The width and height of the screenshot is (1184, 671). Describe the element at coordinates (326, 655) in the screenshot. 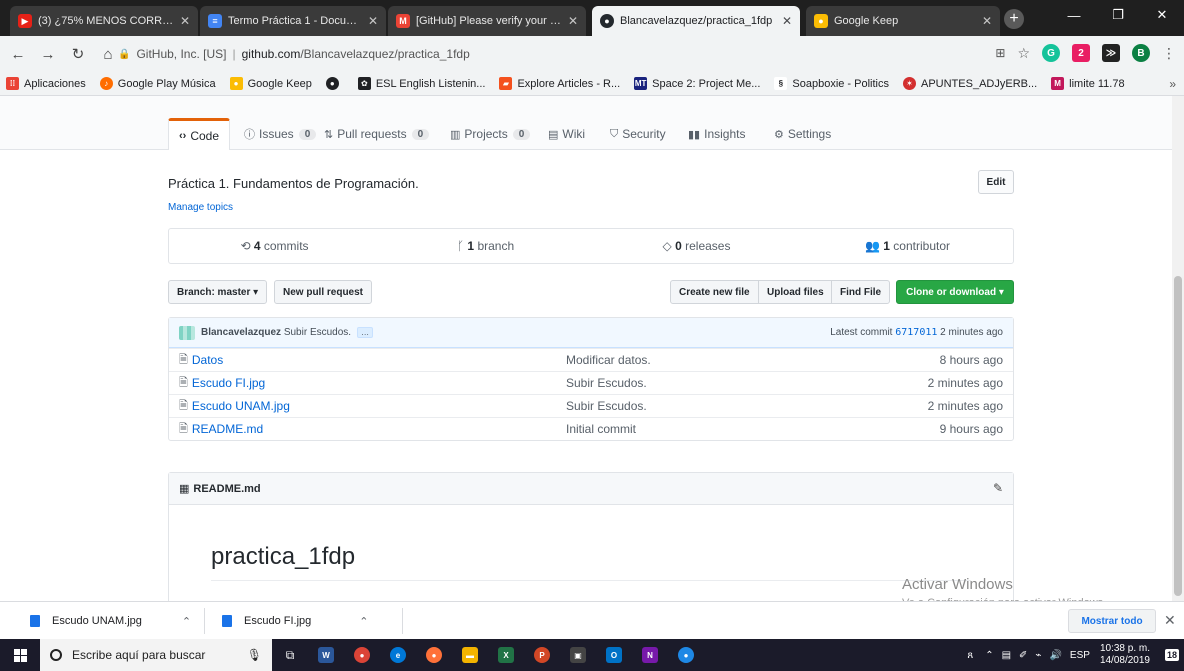

I see `taskbar-word: W` at that location.